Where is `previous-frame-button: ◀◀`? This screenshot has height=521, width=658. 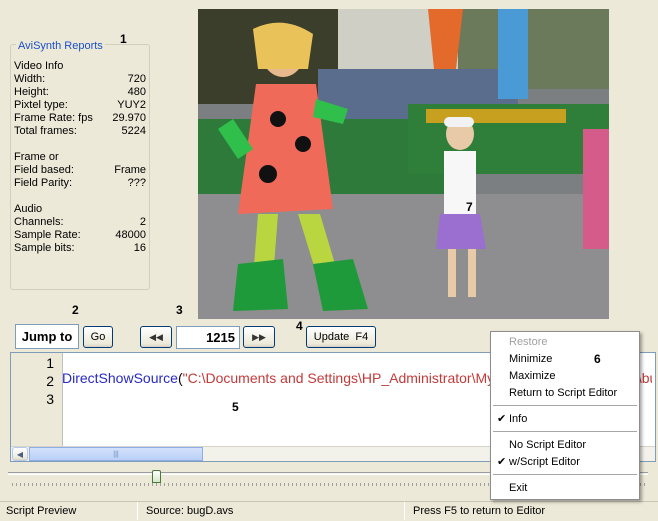 previous-frame-button: ◀◀ is located at coordinates (156, 337).